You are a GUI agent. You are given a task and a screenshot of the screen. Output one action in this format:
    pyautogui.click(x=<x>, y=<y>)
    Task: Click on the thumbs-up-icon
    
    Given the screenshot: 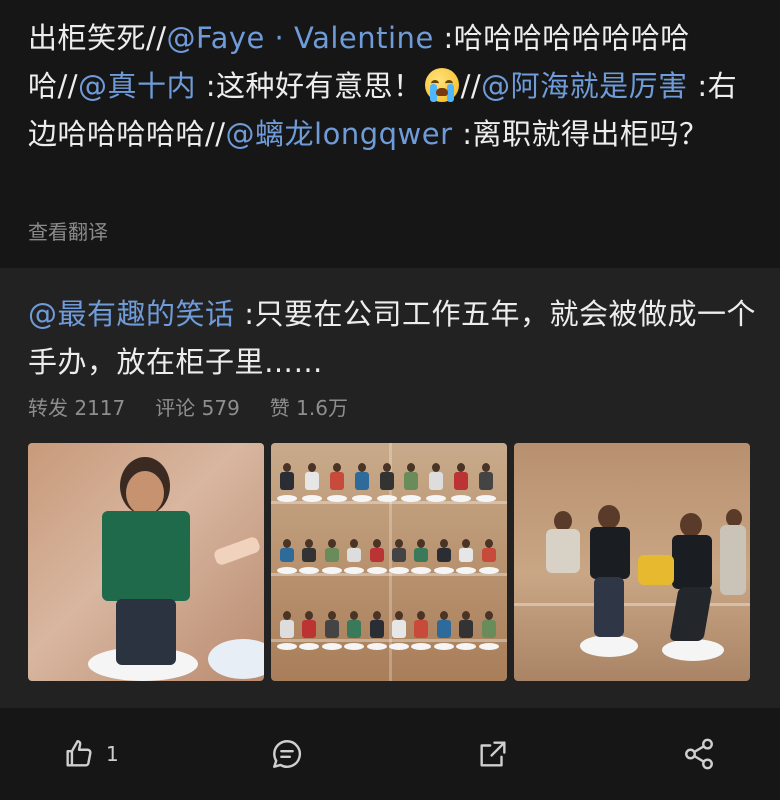 What is the action you would take?
    pyautogui.click(x=79, y=753)
    